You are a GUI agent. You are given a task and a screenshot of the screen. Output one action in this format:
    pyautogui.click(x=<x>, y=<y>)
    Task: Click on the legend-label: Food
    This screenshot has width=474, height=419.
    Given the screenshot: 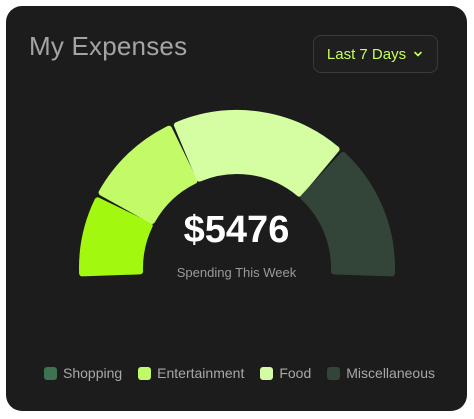 What is the action you would take?
    pyautogui.click(x=295, y=373)
    